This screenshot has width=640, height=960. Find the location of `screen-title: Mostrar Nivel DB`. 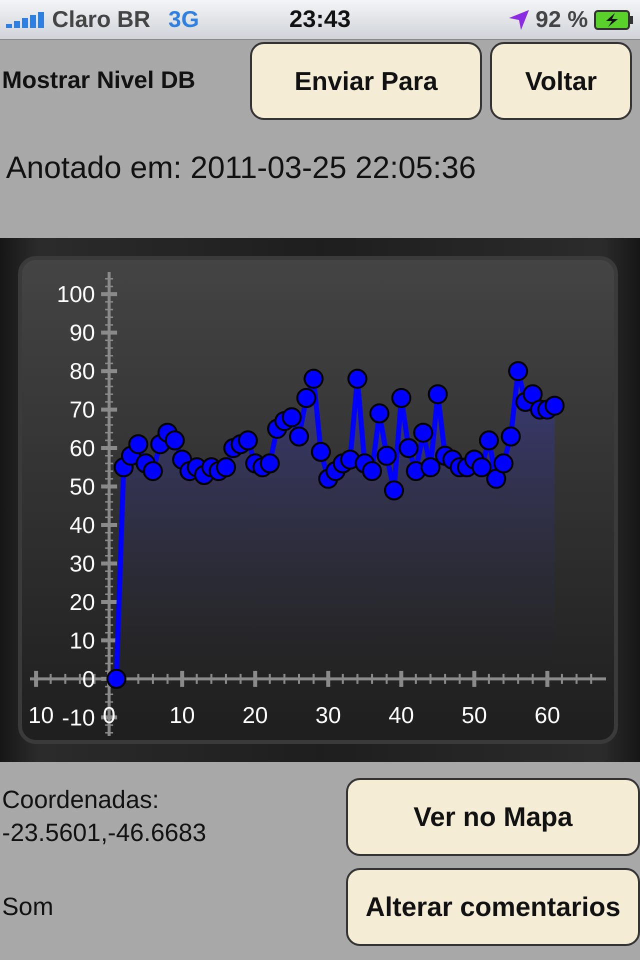

screen-title: Mostrar Nivel DB is located at coordinates (99, 81).